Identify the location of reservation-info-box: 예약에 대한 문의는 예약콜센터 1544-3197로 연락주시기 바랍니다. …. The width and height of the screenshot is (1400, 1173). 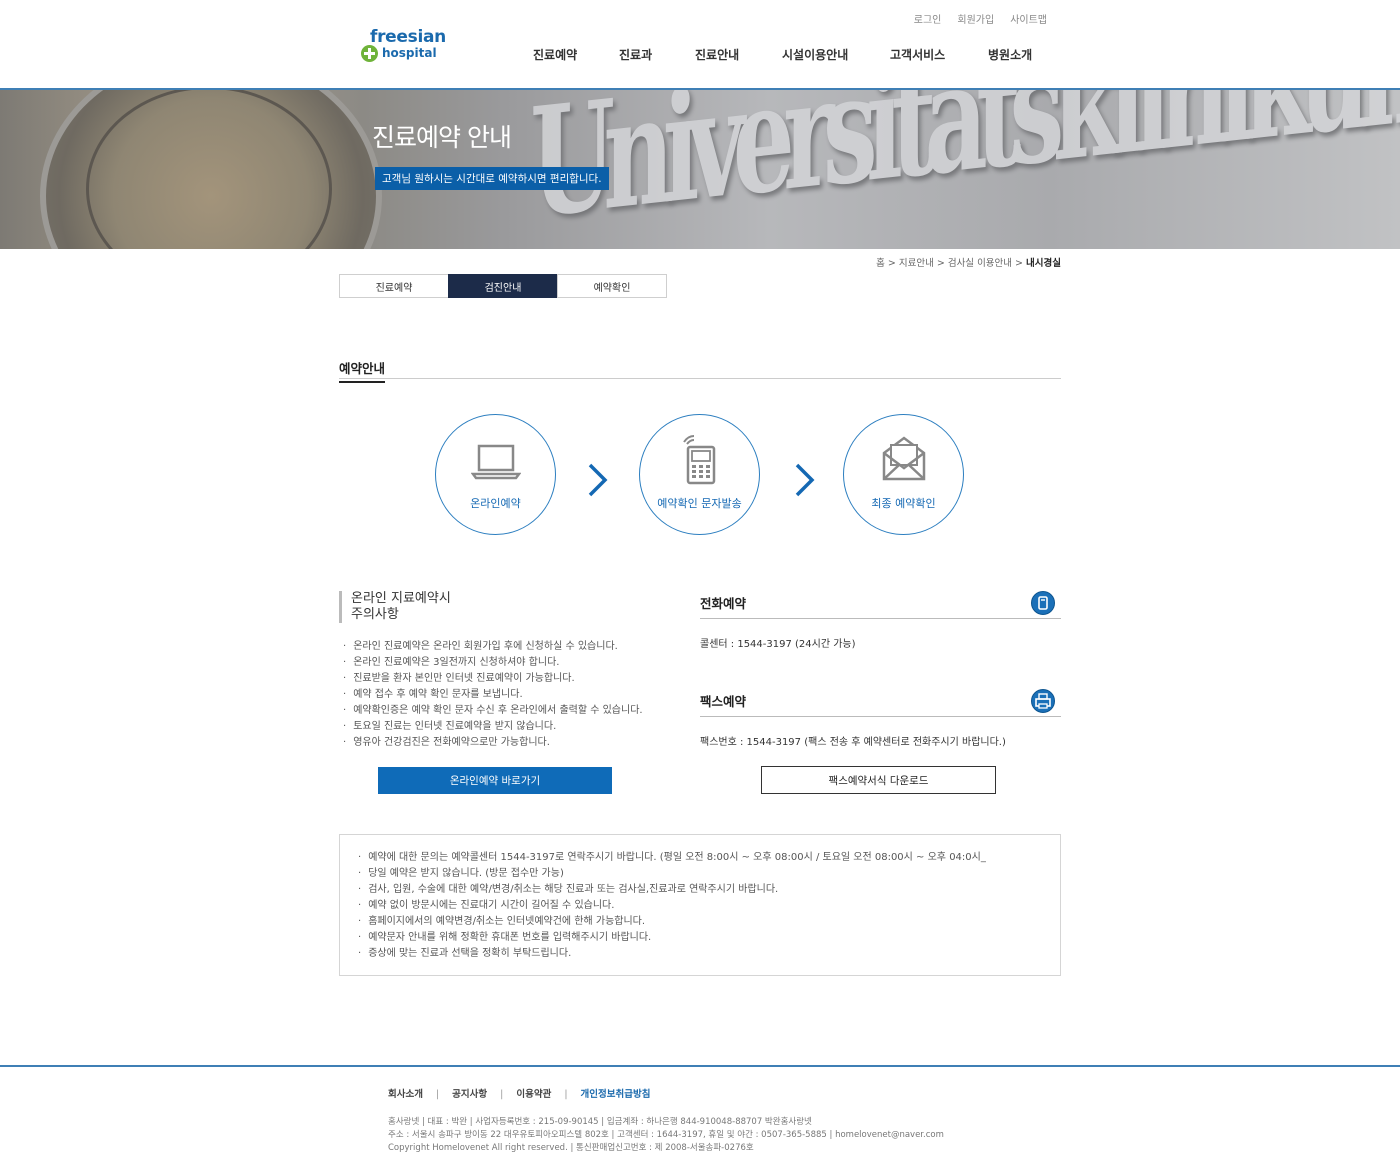
(700, 905).